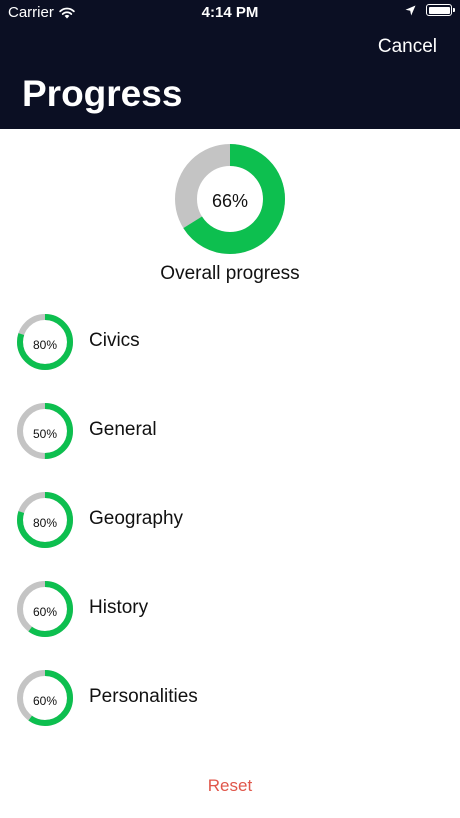 The image size is (460, 818). Describe the element at coordinates (407, 47) in the screenshot. I see `cancel-button: Cancel` at that location.